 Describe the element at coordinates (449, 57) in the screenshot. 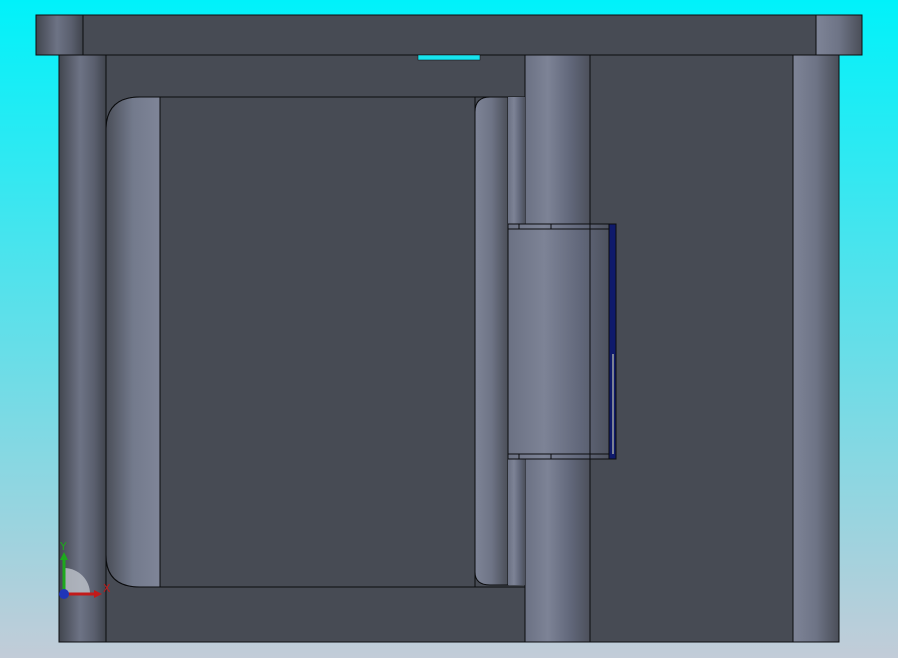

I see `top-slot` at that location.